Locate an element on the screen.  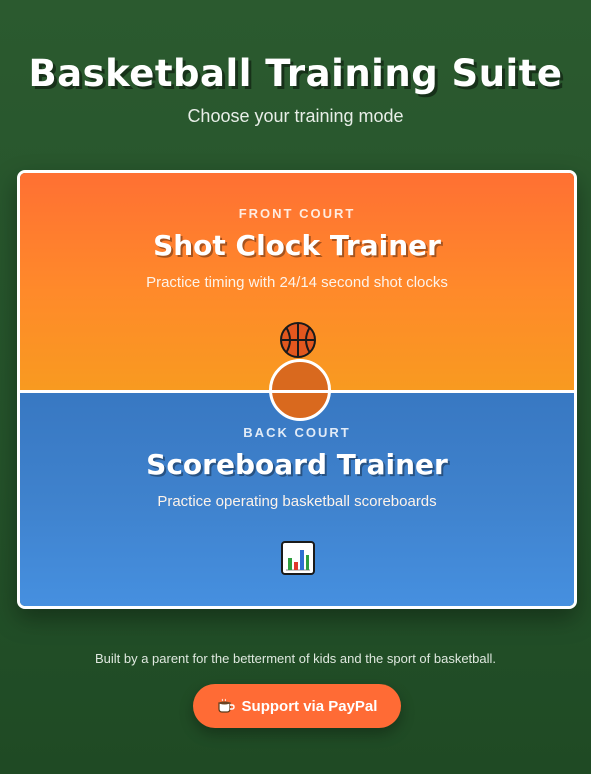
basketball-icon is located at coordinates (298, 340).